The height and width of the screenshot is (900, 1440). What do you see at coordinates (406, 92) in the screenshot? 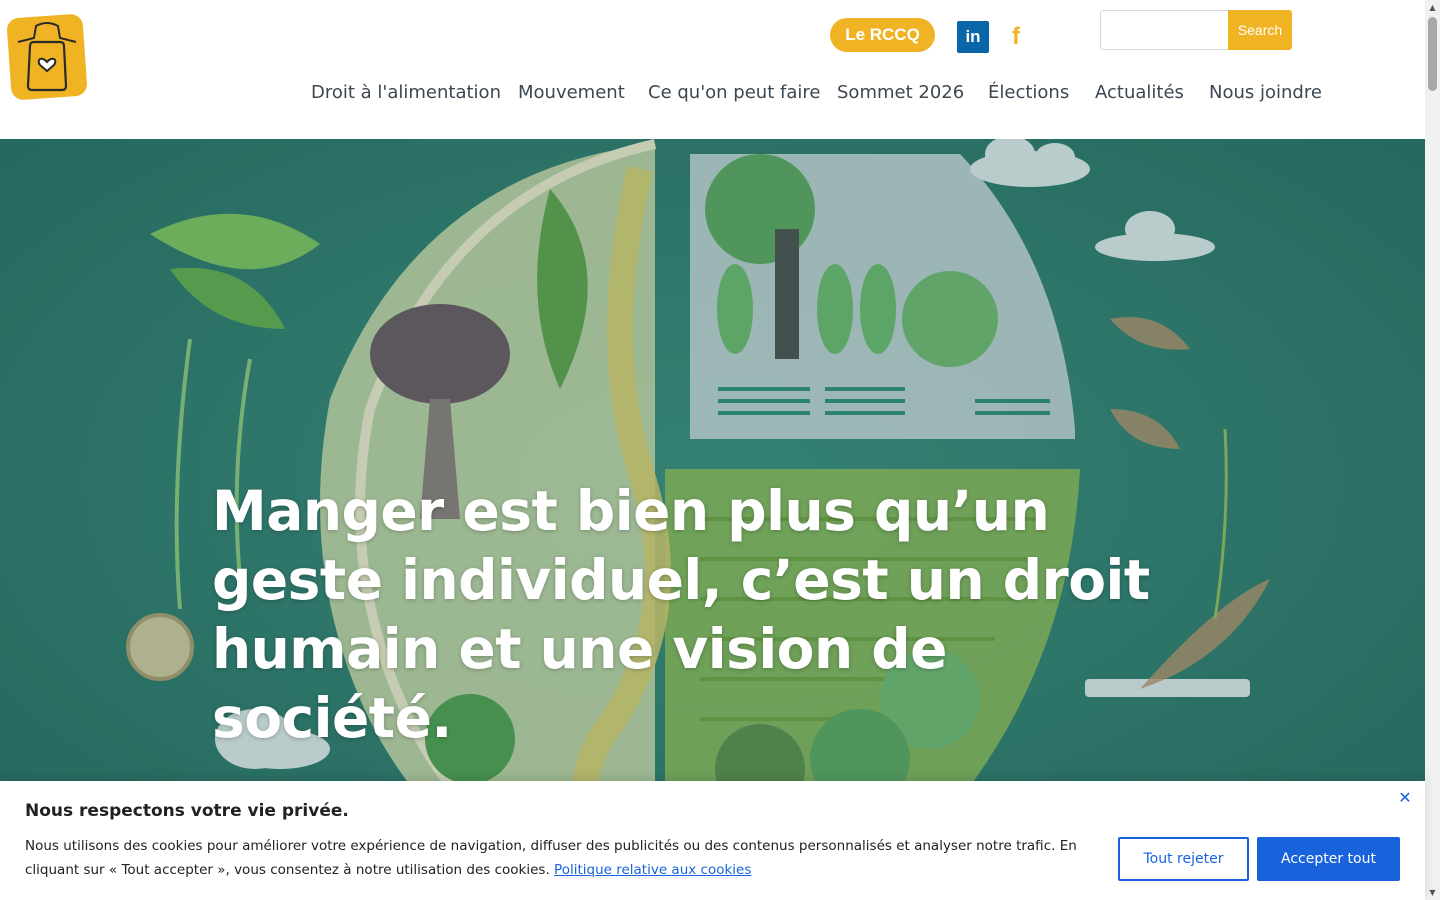
I see `nav-item-droit-alimentation: Droit à l'alimentation` at bounding box center [406, 92].